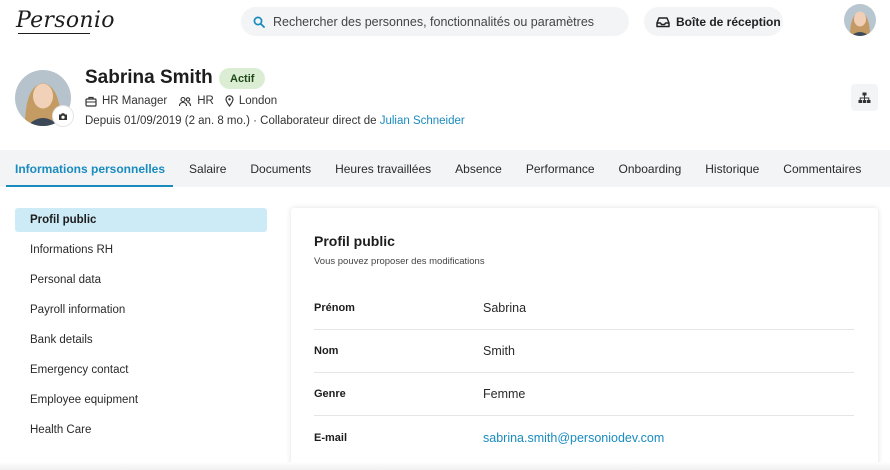 The height and width of the screenshot is (470, 890). I want to click on office-info: London, so click(251, 101).